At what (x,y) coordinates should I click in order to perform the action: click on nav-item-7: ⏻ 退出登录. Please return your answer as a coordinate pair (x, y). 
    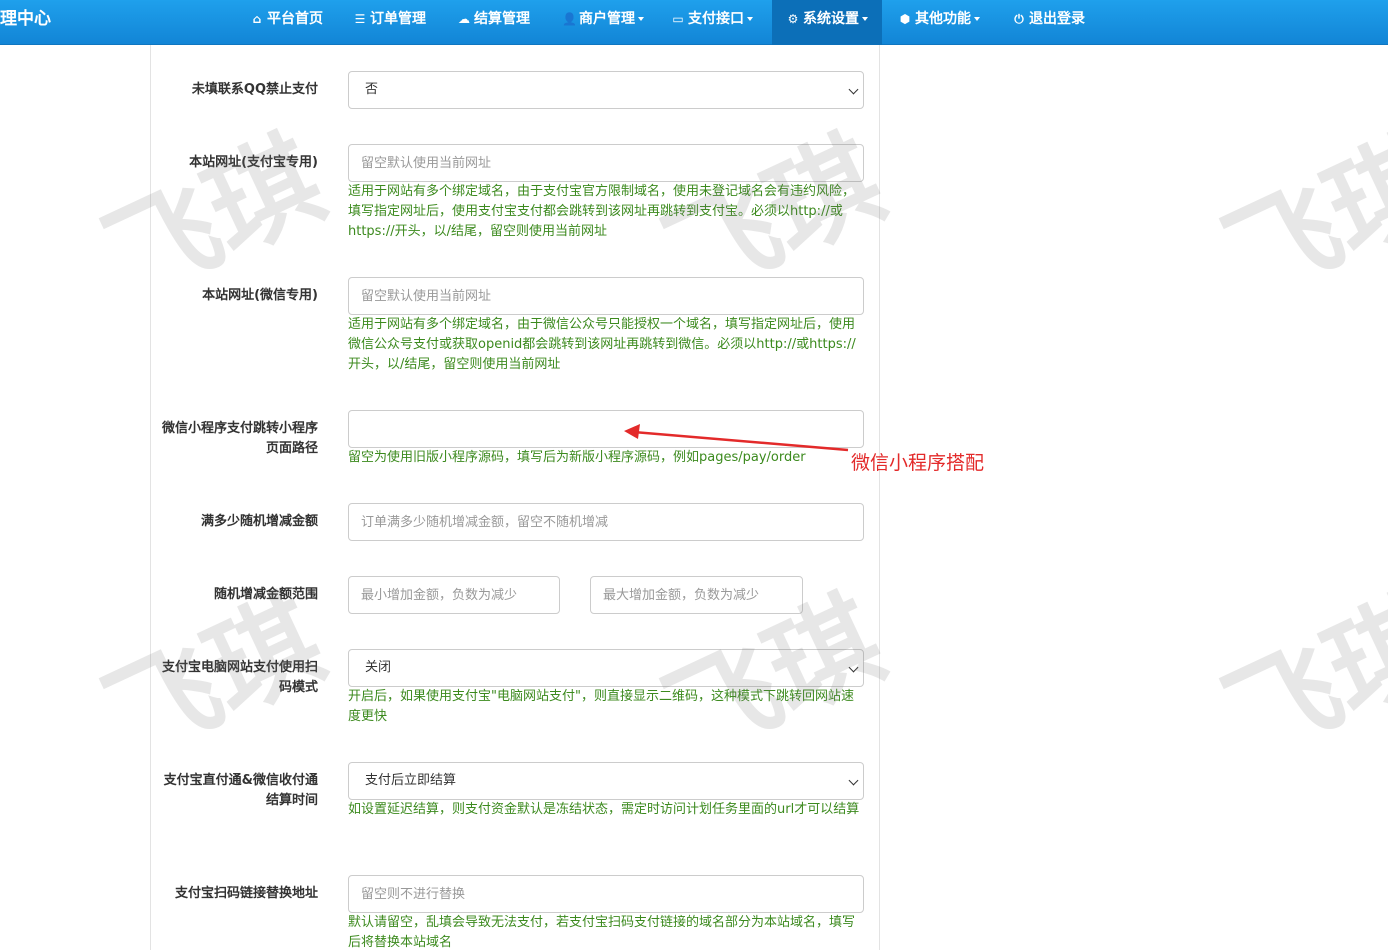
    Looking at the image, I should click on (1048, 22).